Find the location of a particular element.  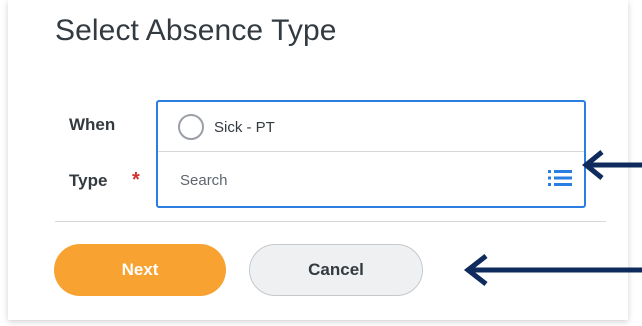

required-marker: * is located at coordinates (136, 180).